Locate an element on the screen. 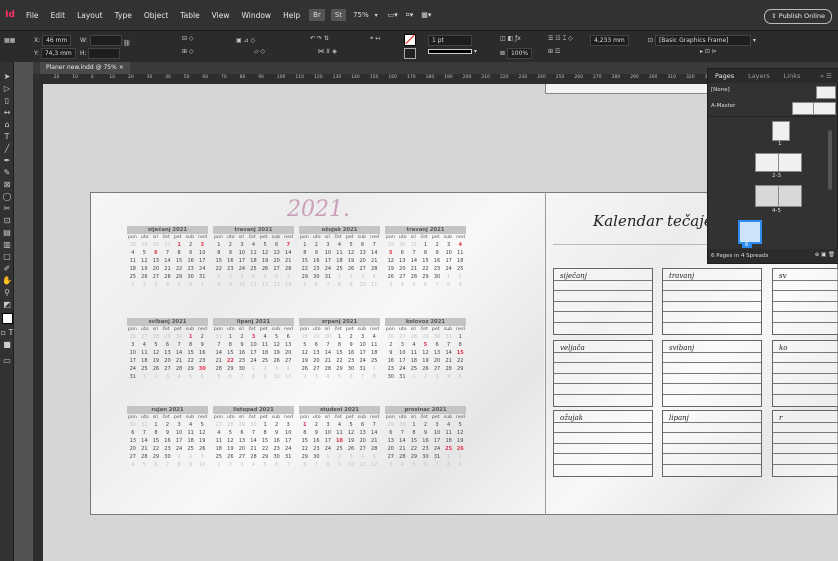 The width and height of the screenshot is (838, 561). publish-online-button: ⇪ Publish Online is located at coordinates (798, 16).